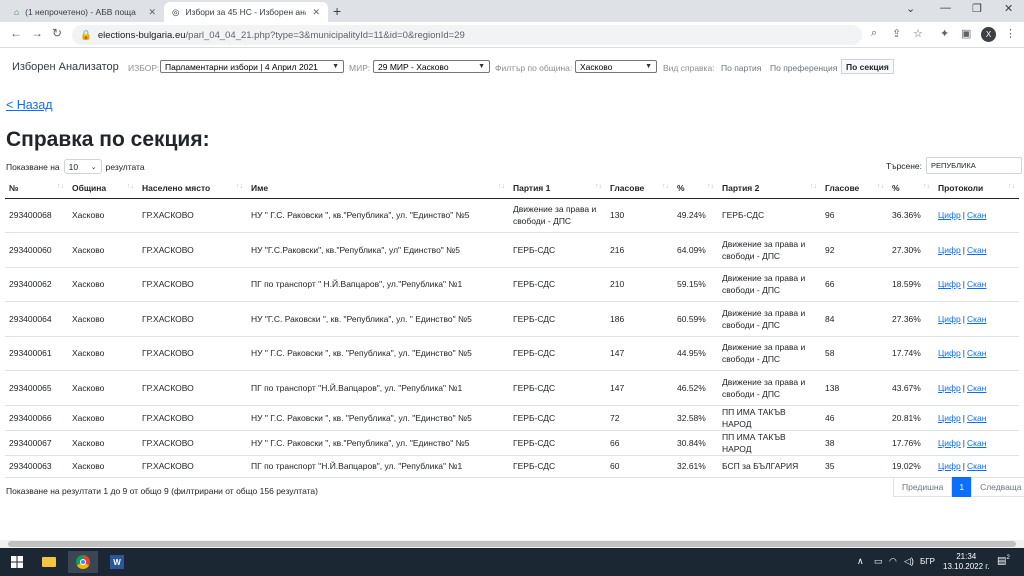 The height and width of the screenshot is (576, 1024). Describe the element at coordinates (252, 66) in the screenshot. I see `election-select: Парламентарни избори | 4 Април 2021 ▼` at that location.